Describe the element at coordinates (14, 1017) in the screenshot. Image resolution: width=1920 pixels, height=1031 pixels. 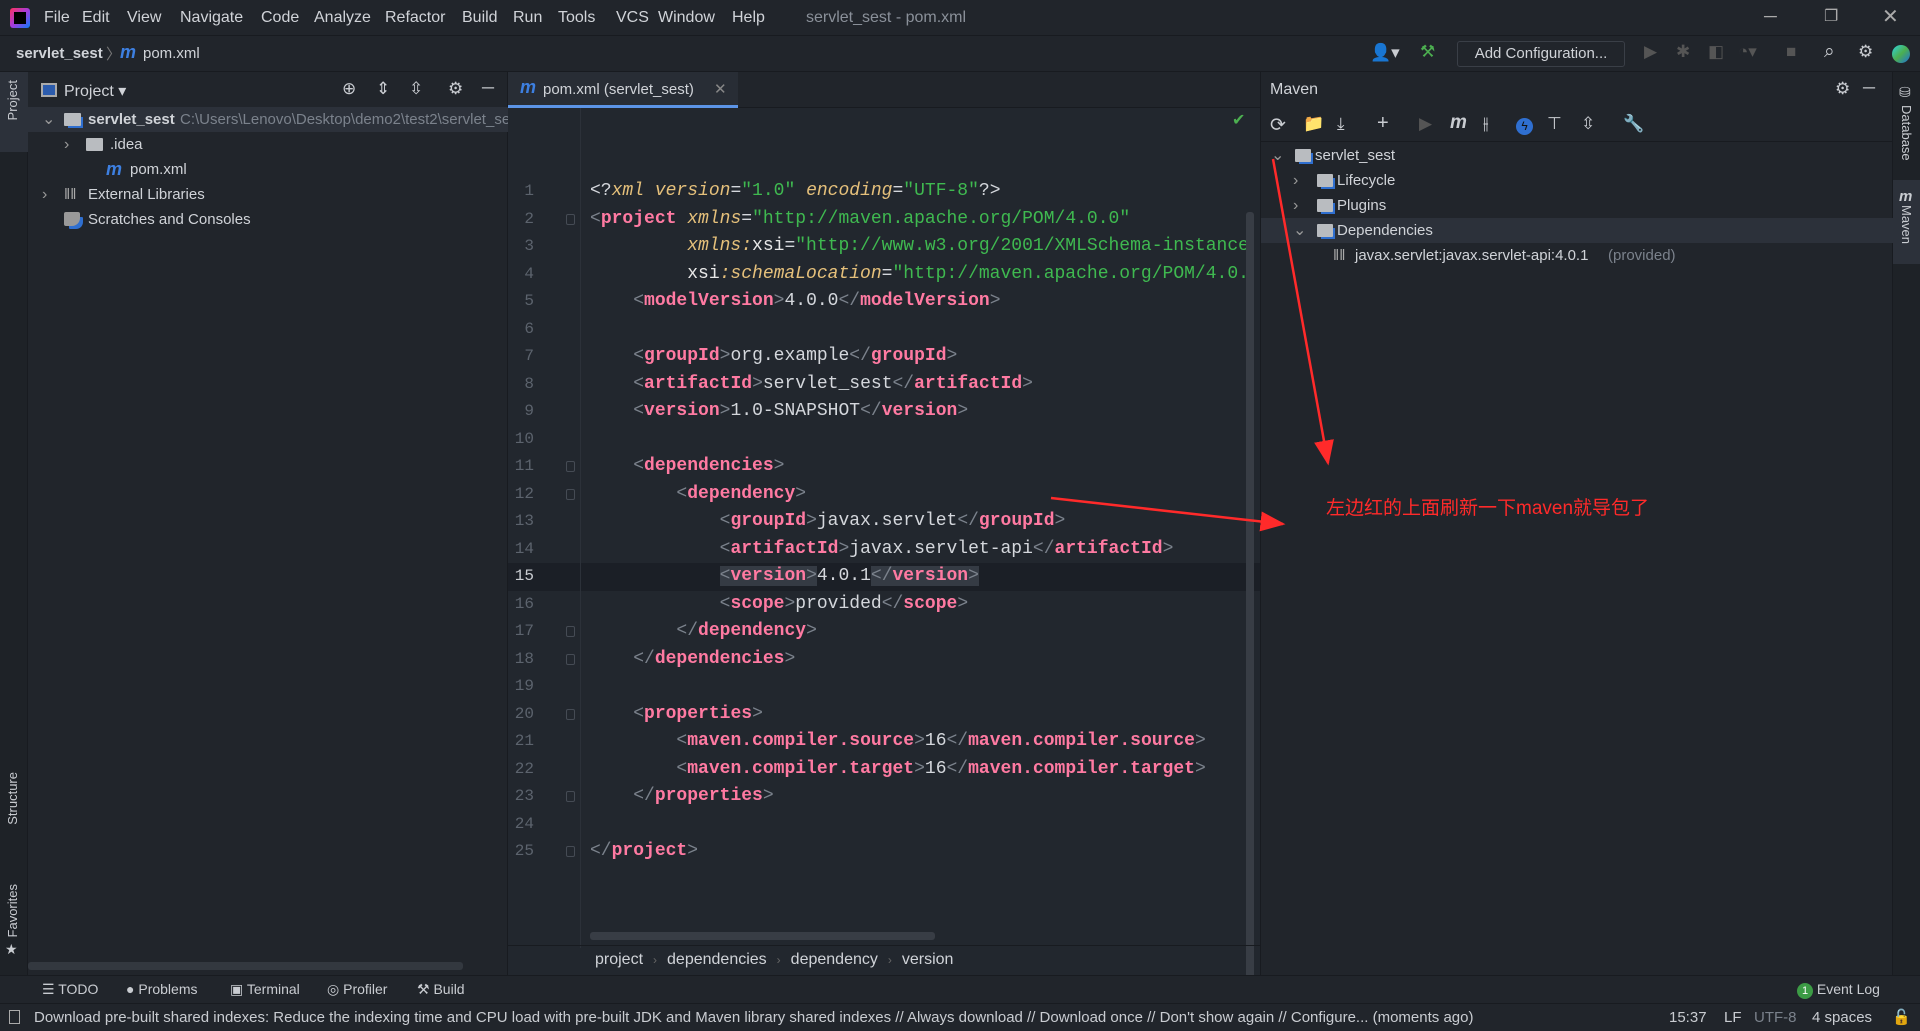
I see `toggle-tool-windows-icon` at that location.